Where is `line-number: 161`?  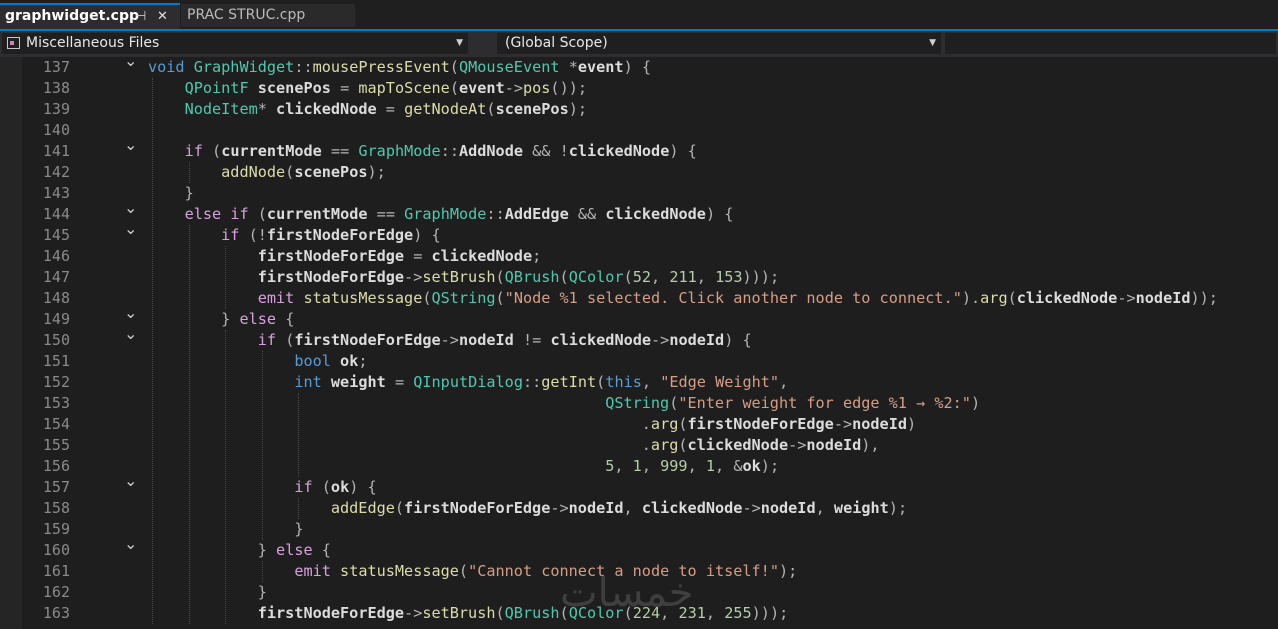 line-number: 161 is located at coordinates (56, 571).